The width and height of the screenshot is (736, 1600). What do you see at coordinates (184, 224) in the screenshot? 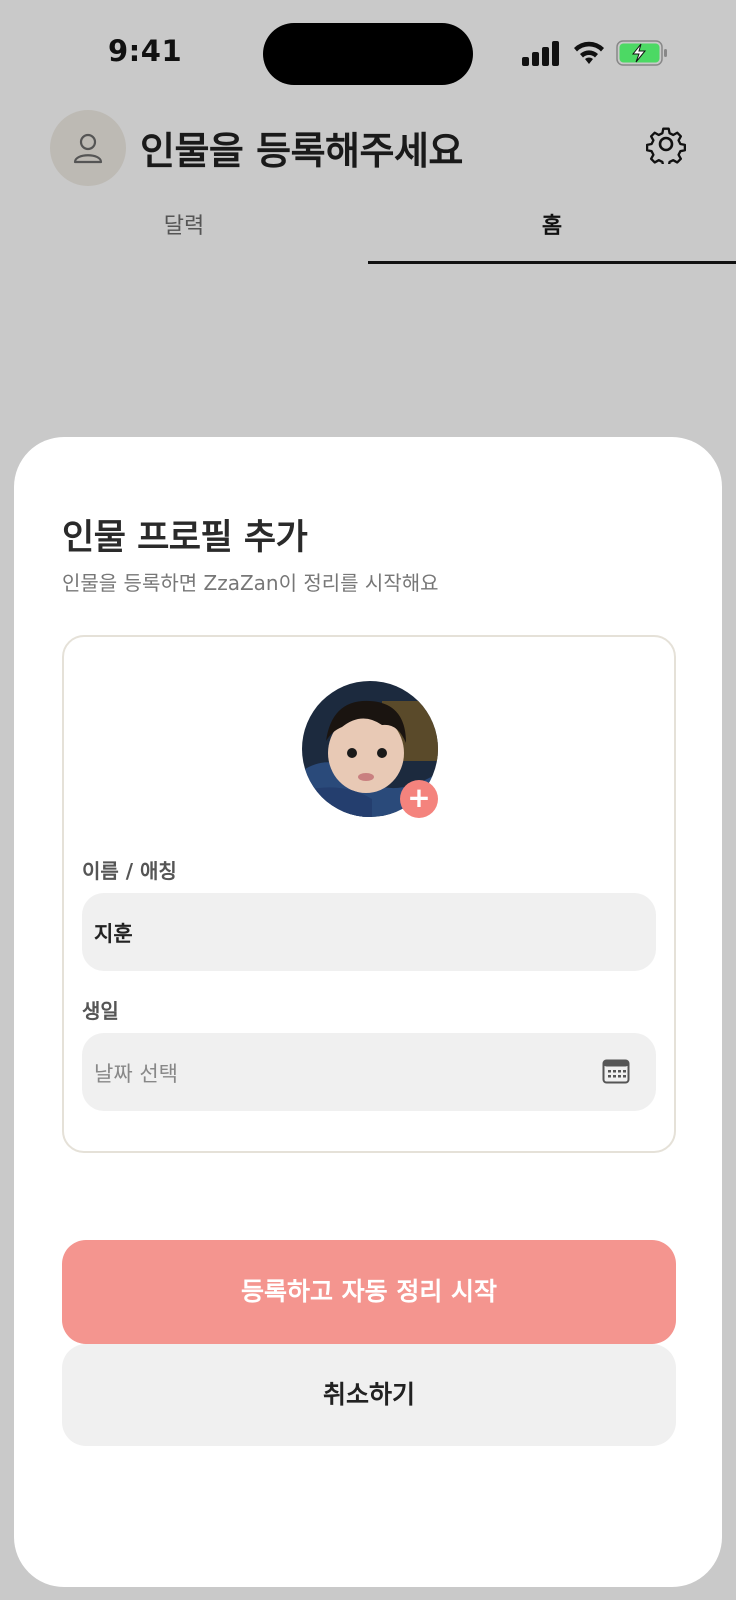
I see `tab-calendar: 달력` at bounding box center [184, 224].